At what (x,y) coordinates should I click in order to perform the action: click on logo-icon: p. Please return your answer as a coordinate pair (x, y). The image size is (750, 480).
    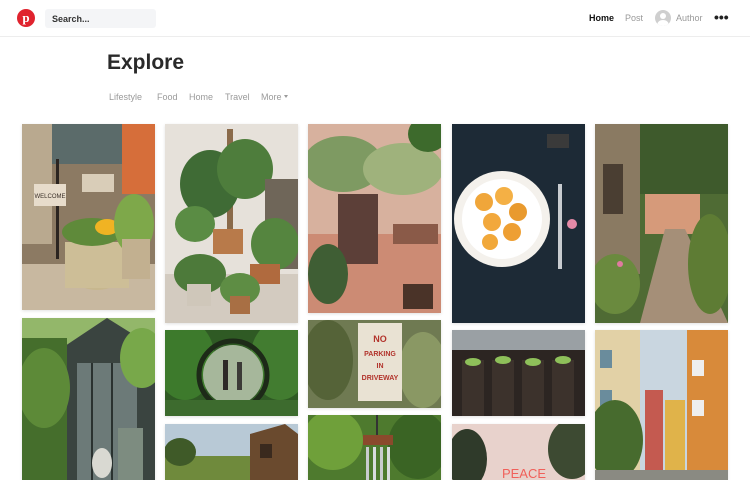
    Looking at the image, I should click on (26, 18).